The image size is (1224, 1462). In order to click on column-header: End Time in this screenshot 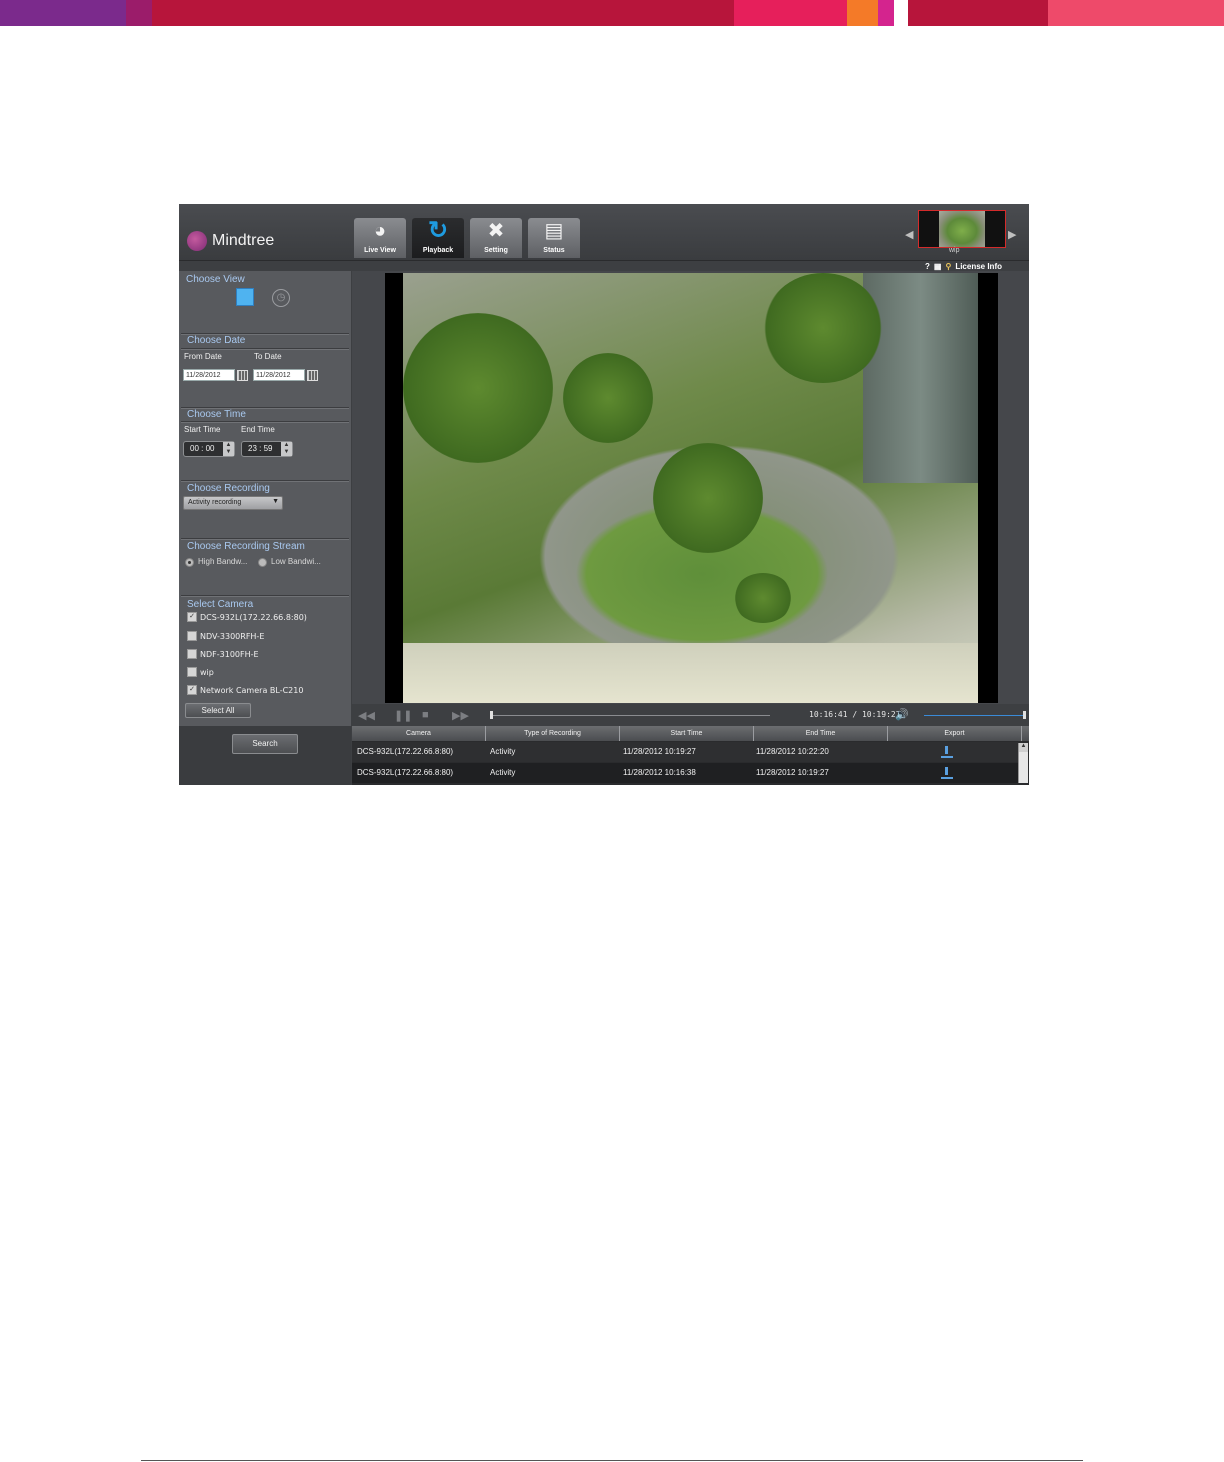, I will do `click(821, 733)`.